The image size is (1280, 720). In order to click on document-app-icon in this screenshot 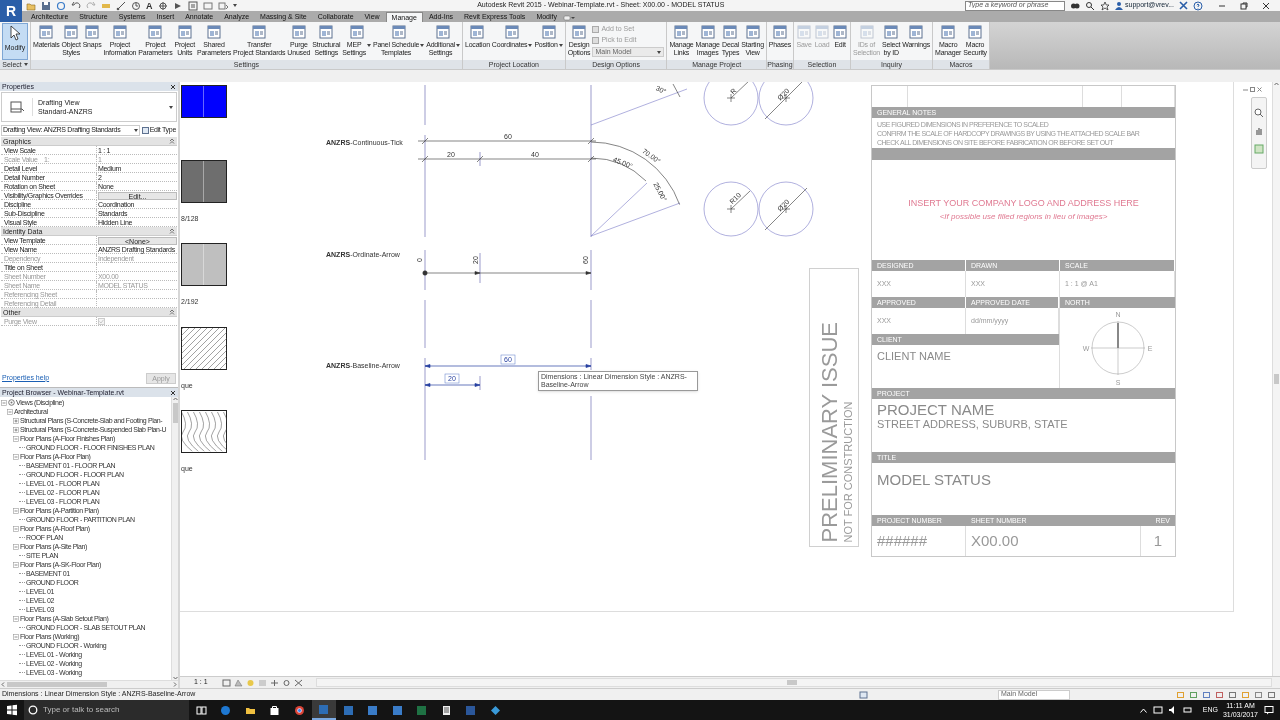, I will do `click(471, 710)`.